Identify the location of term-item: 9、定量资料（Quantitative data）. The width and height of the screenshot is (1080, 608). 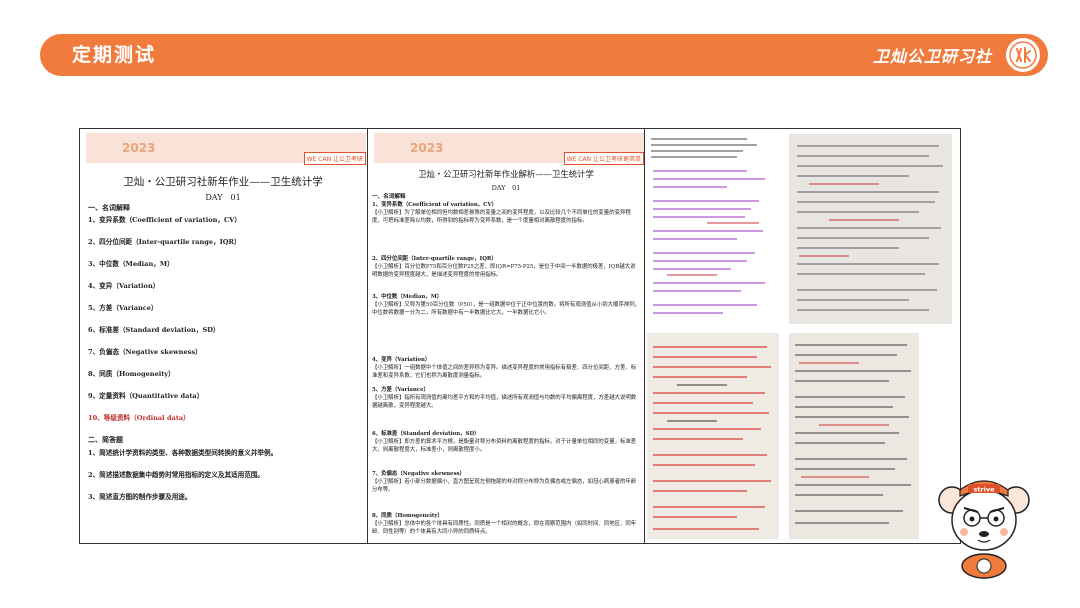
(146, 396).